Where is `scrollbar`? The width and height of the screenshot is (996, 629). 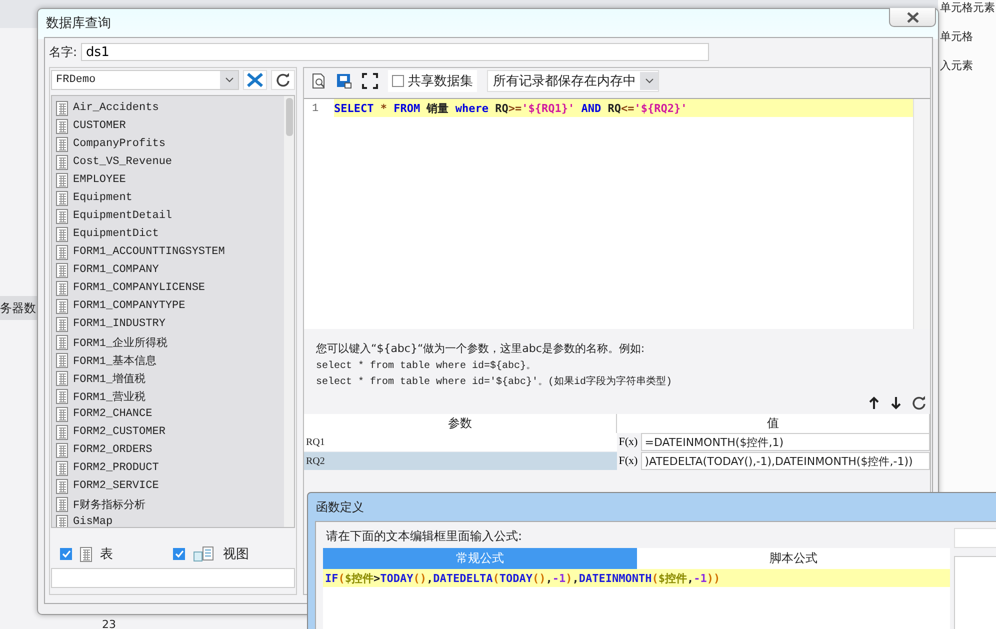 scrollbar is located at coordinates (921, 214).